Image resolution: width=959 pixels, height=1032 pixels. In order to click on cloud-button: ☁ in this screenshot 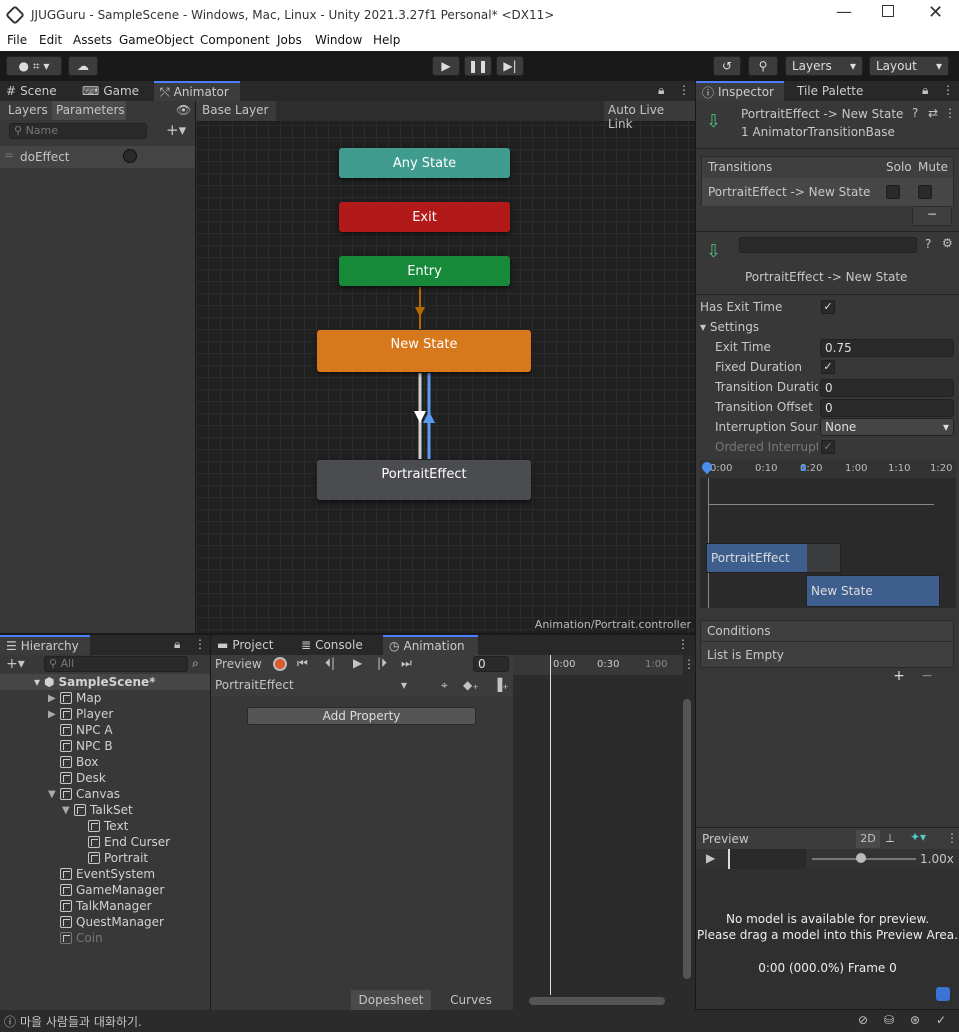, I will do `click(83, 66)`.